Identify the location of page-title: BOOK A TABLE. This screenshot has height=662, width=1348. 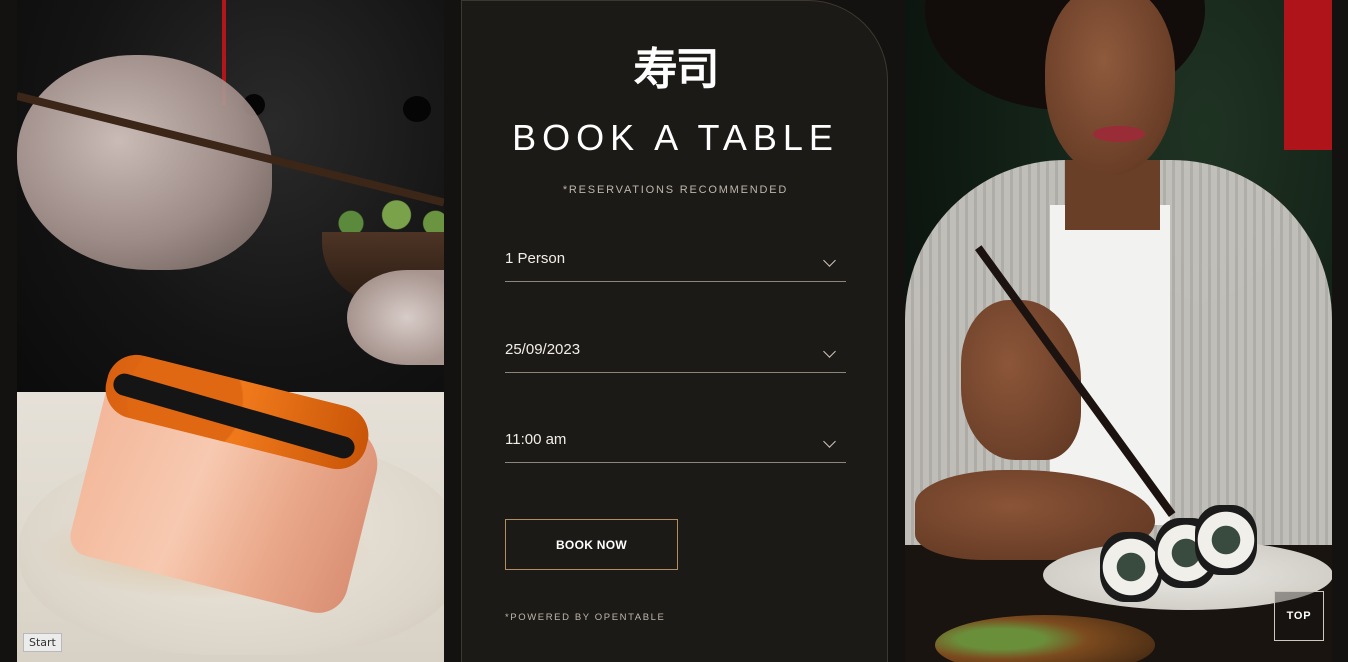
(675, 137).